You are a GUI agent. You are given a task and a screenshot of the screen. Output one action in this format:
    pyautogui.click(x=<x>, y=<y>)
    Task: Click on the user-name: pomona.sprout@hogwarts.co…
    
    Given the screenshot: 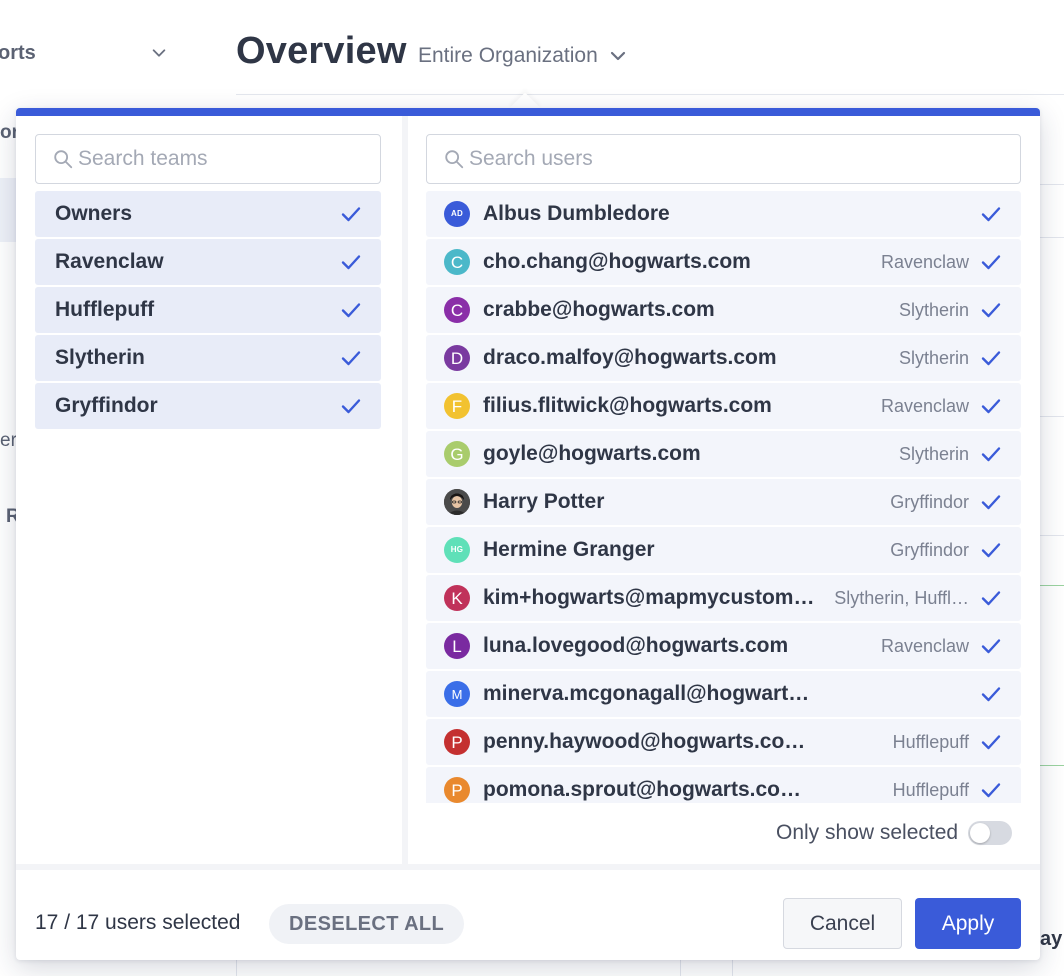 What is the action you would take?
    pyautogui.click(x=642, y=789)
    